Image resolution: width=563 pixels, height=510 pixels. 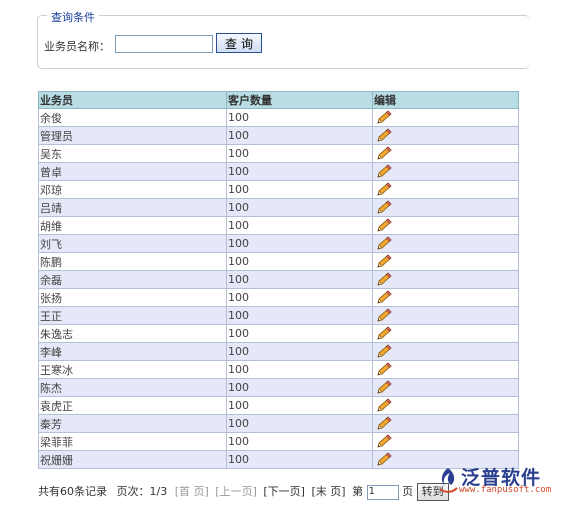 I want to click on table-row: 朱逸志 100, so click(x=278, y=333).